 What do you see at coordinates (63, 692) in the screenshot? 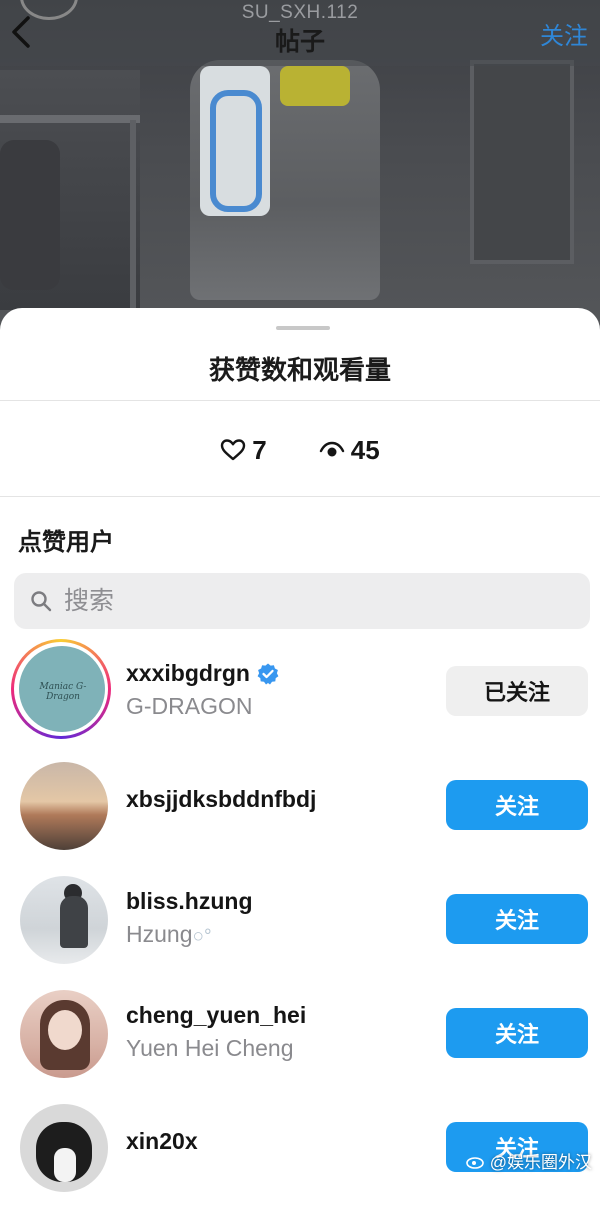
I see `avatar-logo-text: Maniac G-Dragon` at bounding box center [63, 692].